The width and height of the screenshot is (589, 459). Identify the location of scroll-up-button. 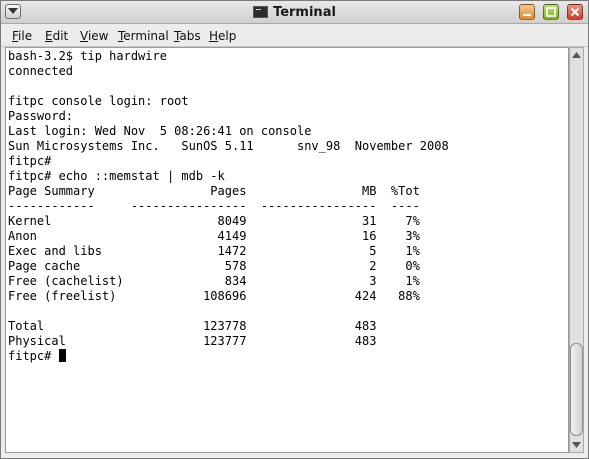
(576, 55).